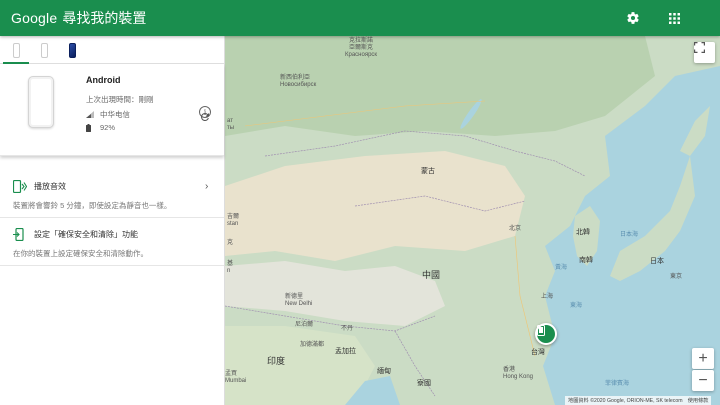  What do you see at coordinates (298, 81) in the screenshot?
I see `map-label-novosibirsk: 新西伯利亞 Новосибирск` at bounding box center [298, 81].